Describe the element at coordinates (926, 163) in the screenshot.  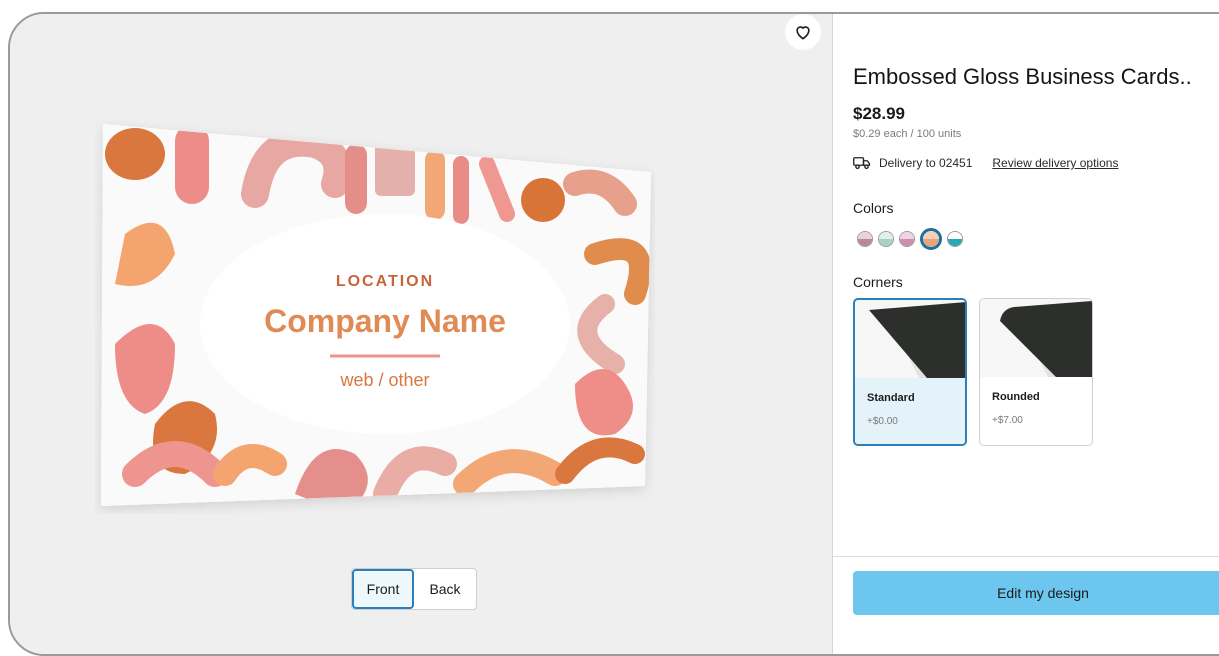
I see `delivery-text: Delivery to 02451` at that location.